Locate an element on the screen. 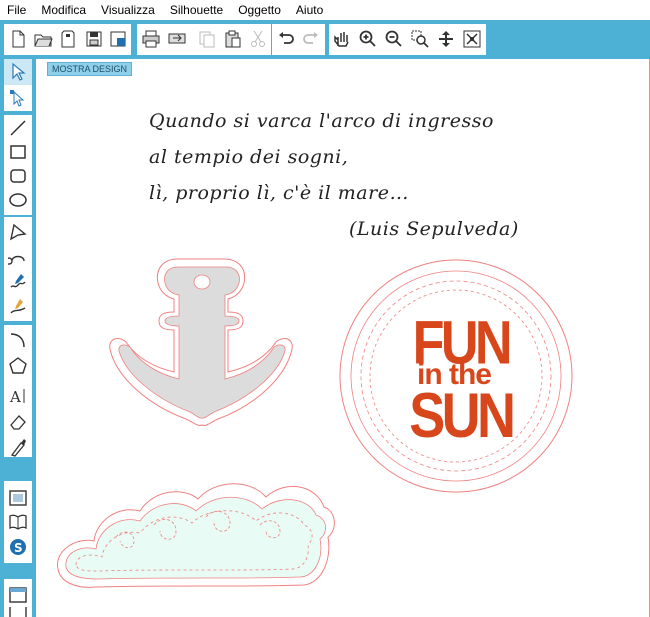 Image resolution: width=650 pixels, height=617 pixels. pan-icon is located at coordinates (342, 39).